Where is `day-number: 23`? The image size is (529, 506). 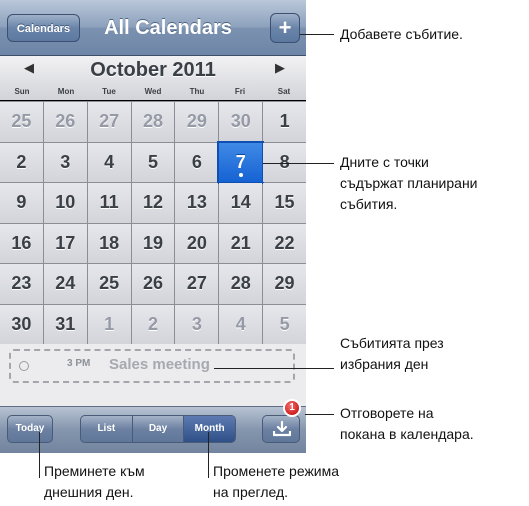
day-number: 23 is located at coordinates (21, 283).